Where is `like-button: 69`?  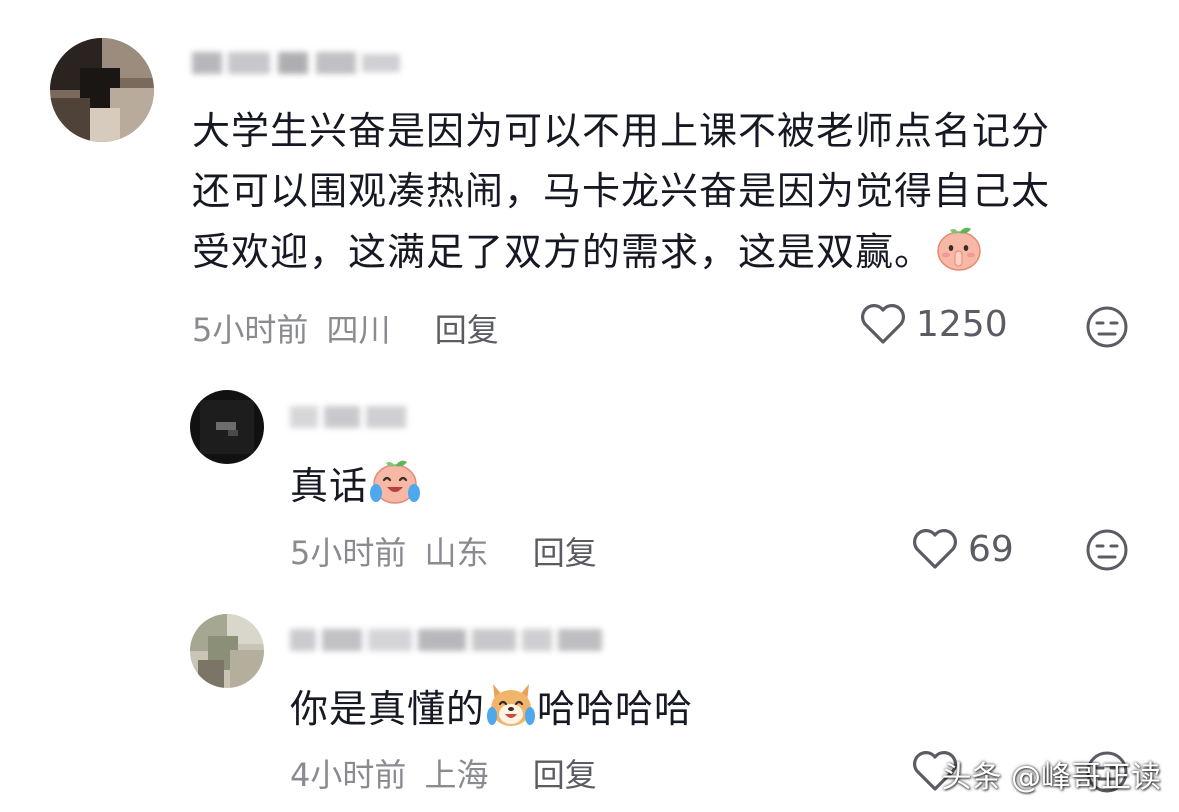
like-button: 69 is located at coordinates (963, 549).